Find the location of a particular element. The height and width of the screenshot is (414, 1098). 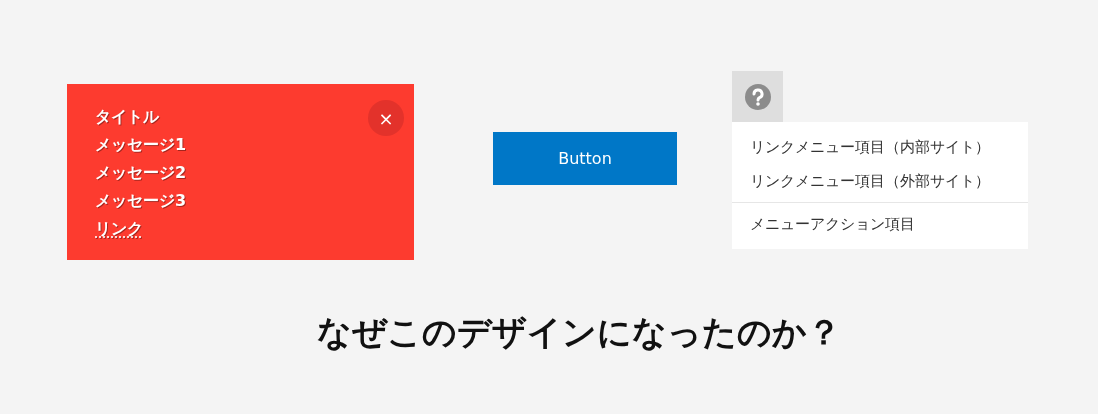

heading: なぜこのデザインになったのか？ is located at coordinates (579, 332).